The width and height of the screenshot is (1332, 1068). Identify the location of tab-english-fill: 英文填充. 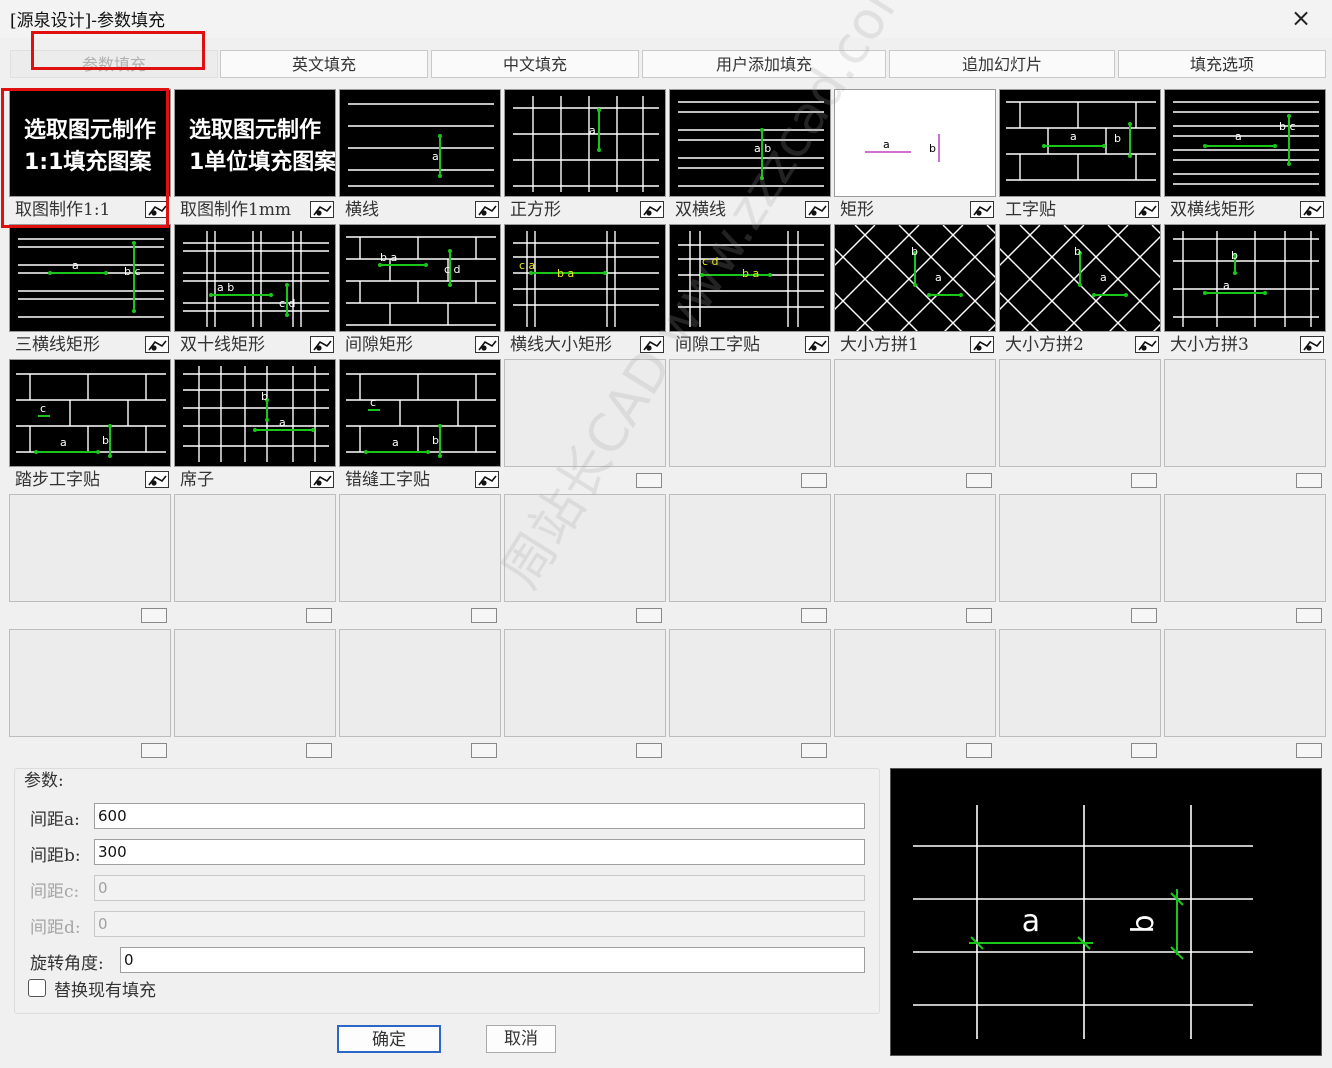
(324, 64).